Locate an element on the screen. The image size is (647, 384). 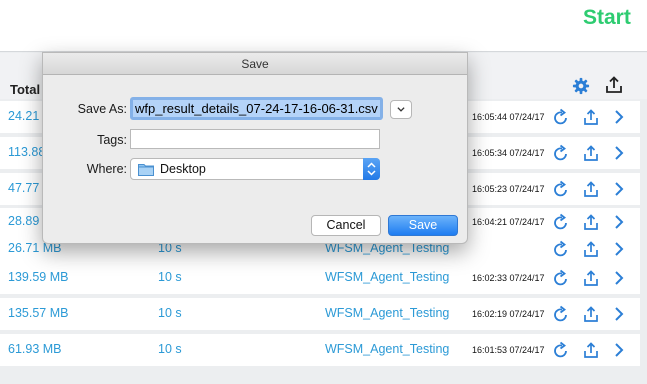
timestamp-cell: 16:04:21 07/24/17 is located at coordinates (508, 222).